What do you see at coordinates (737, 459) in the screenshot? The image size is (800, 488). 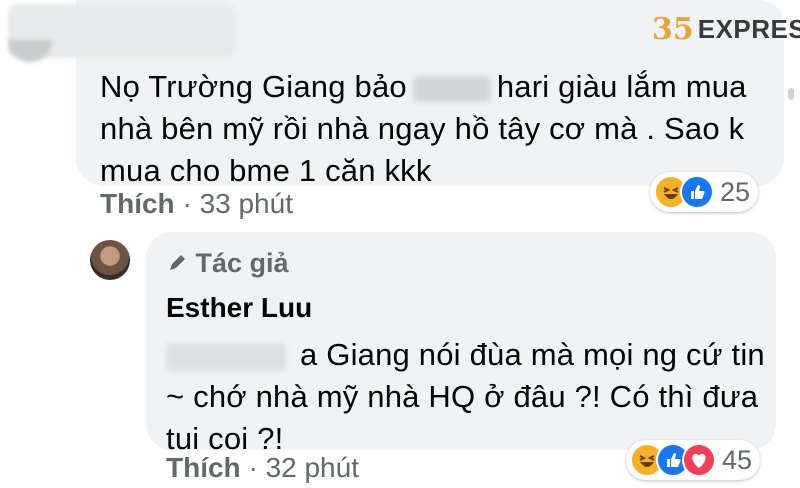 I see `reaction-count: 45` at bounding box center [737, 459].